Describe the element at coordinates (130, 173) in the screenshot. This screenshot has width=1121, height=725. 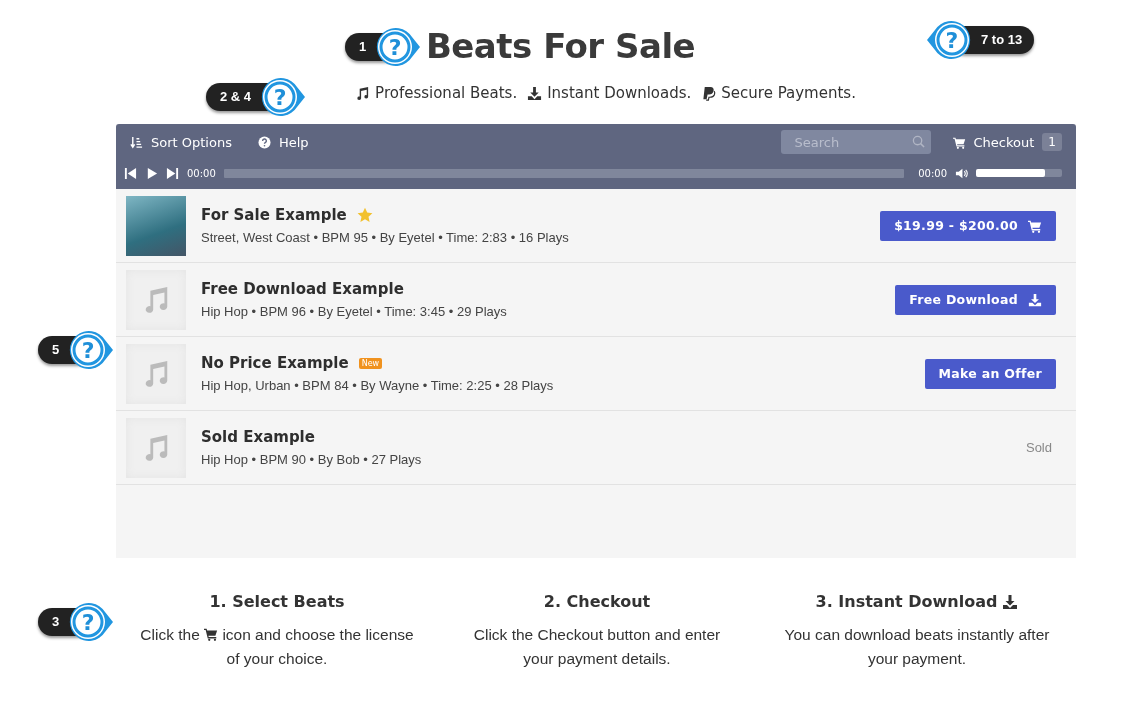
I see `previous-track-icon` at that location.